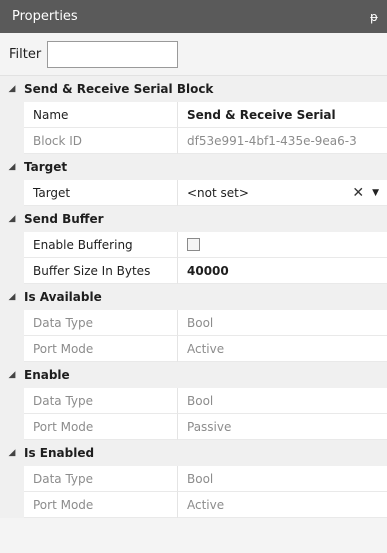  I want to click on property-row-target: Target <not set> ✕ ▼, so click(193, 193).